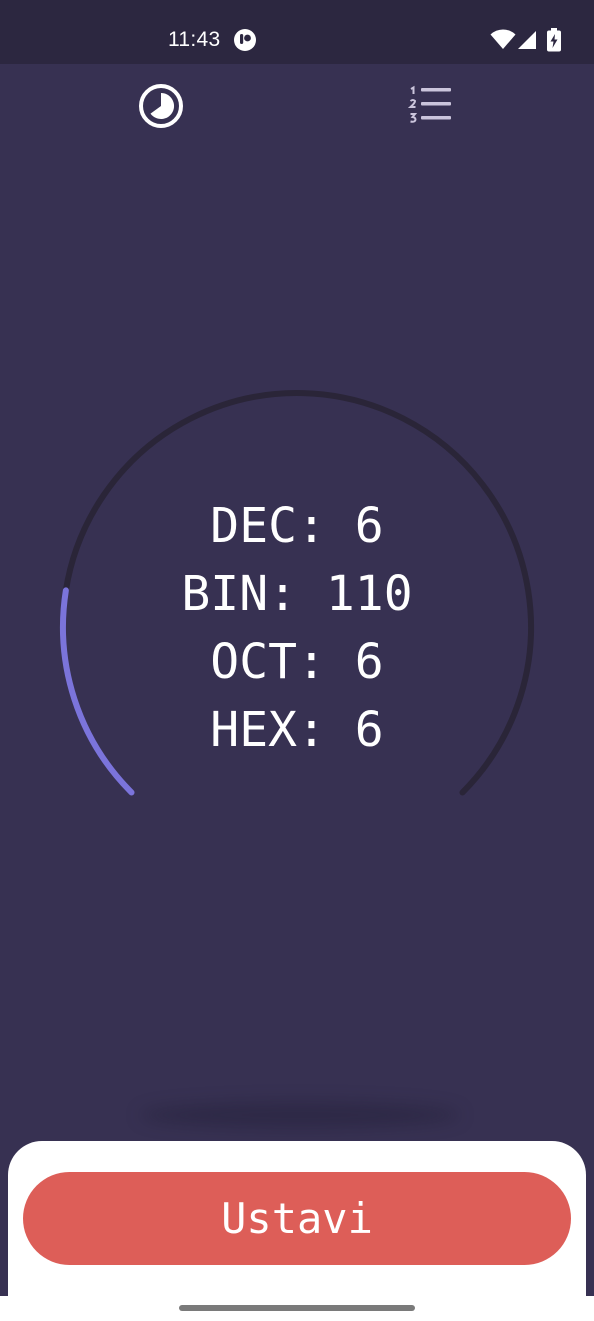  What do you see at coordinates (297, 594) in the screenshot?
I see `binary-value: BIN: 110` at bounding box center [297, 594].